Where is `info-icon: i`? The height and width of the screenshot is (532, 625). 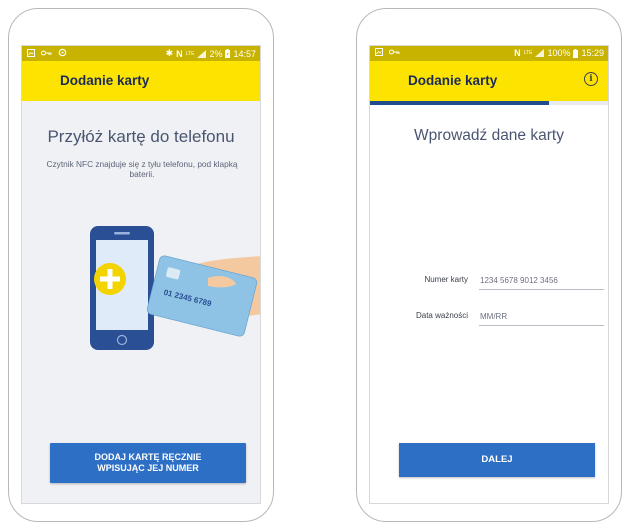 info-icon: i is located at coordinates (591, 79).